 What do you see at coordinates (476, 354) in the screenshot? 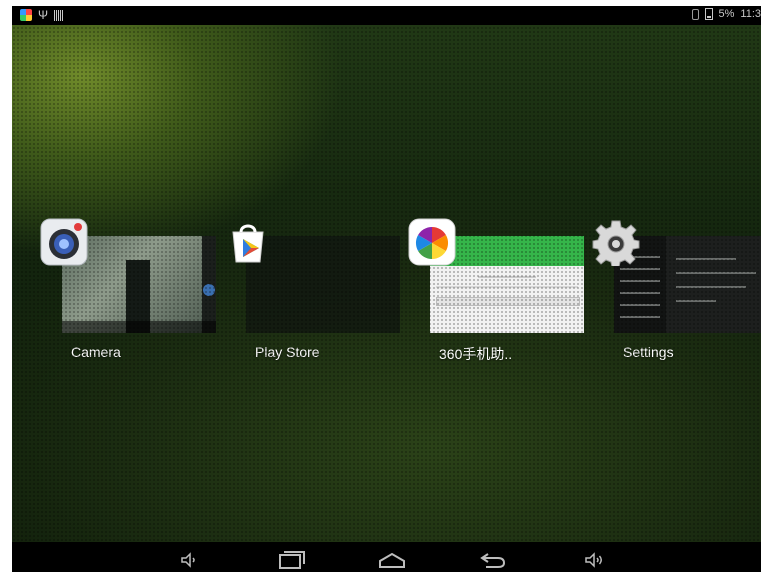
I see `app-label-360-assistant: 360手机助..` at bounding box center [476, 354].